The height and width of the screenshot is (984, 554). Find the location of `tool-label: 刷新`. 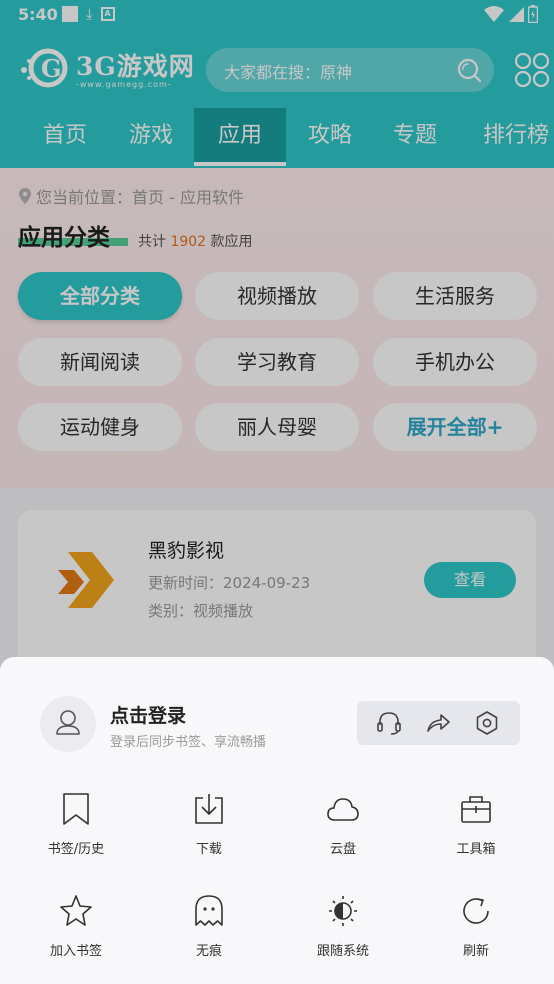

tool-label: 刷新 is located at coordinates (475, 951).